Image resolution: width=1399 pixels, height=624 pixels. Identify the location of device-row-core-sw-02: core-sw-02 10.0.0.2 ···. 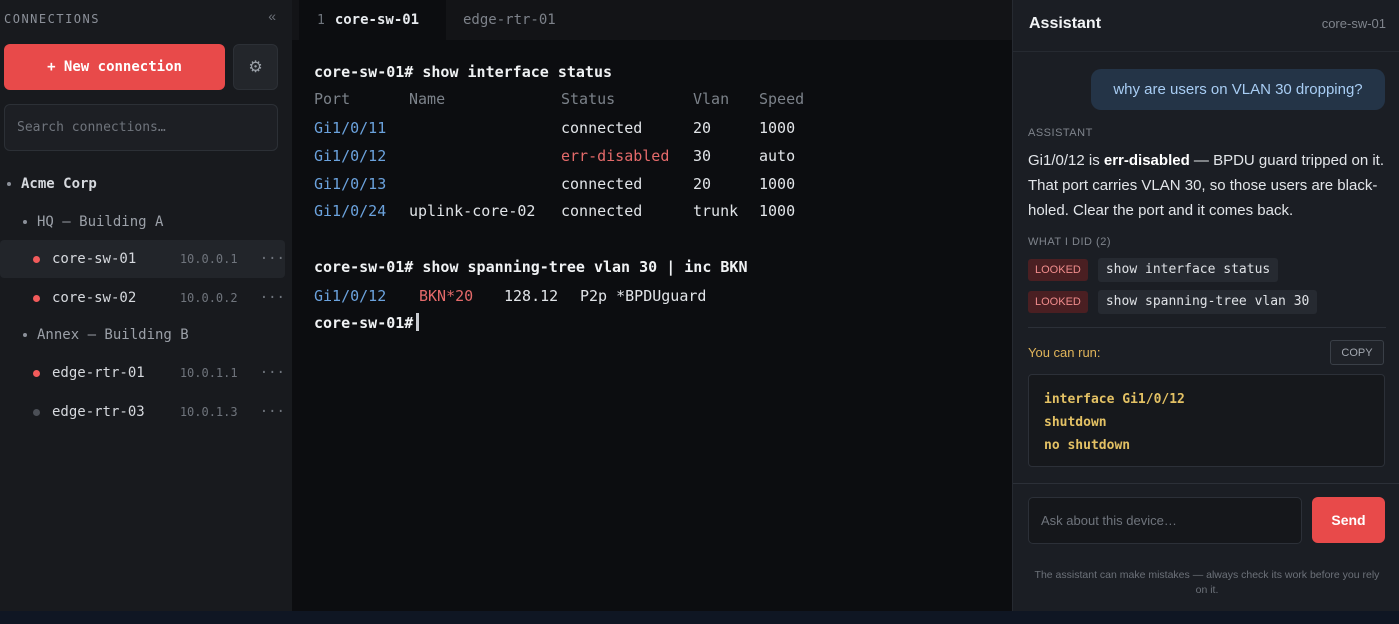
(142, 298).